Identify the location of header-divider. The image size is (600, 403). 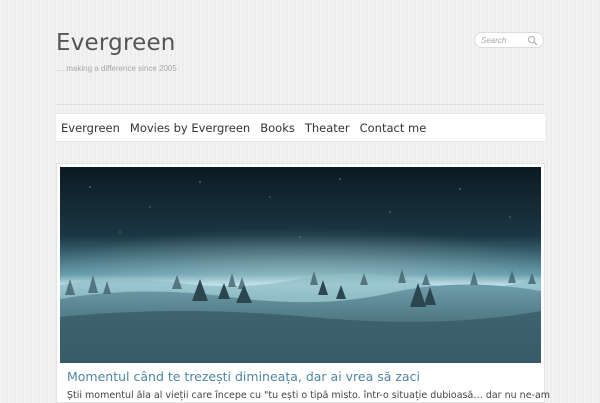
(300, 104).